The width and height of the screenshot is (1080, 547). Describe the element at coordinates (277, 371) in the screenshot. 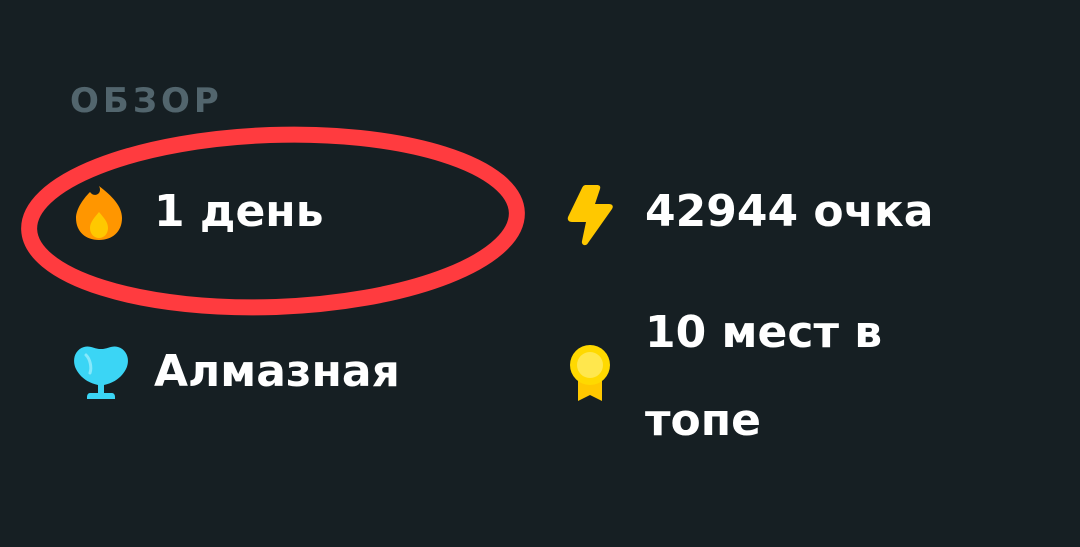

I see `league-label: Алмазная` at that location.